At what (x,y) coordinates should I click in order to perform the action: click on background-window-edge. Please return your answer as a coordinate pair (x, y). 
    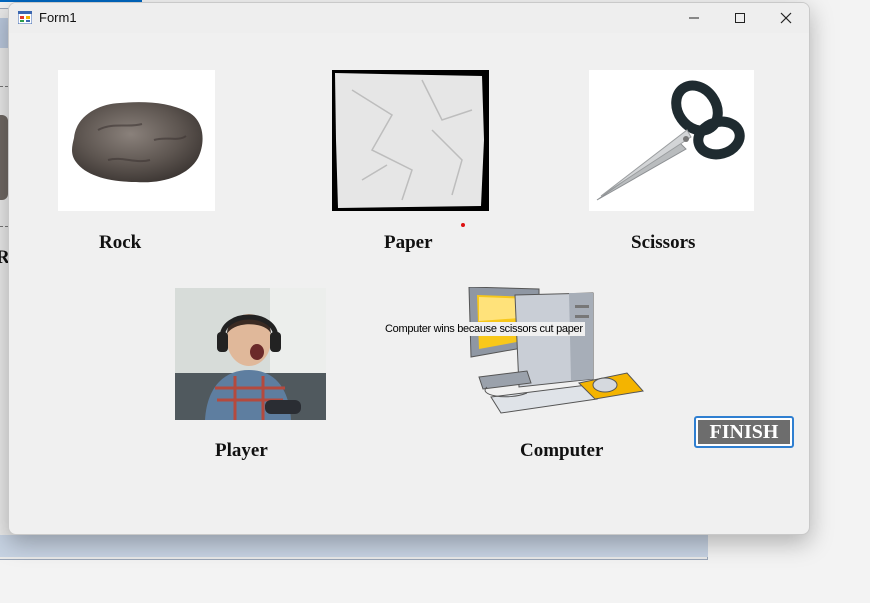
    Looking at the image, I should click on (354, 546).